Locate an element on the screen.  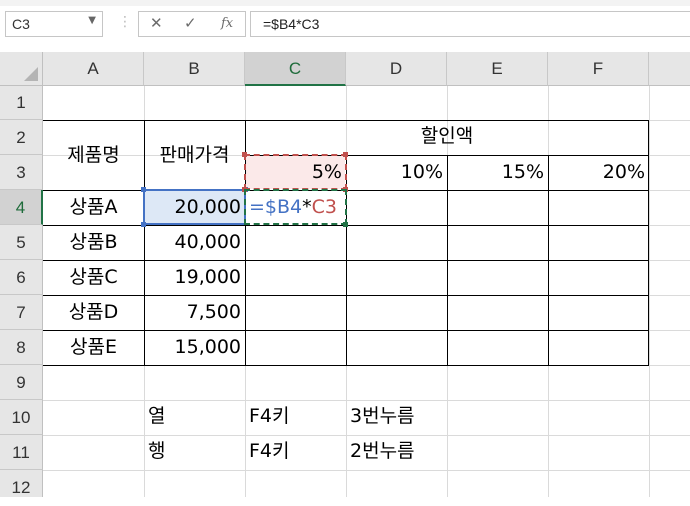
header-price: 판매가격 is located at coordinates (194, 155).